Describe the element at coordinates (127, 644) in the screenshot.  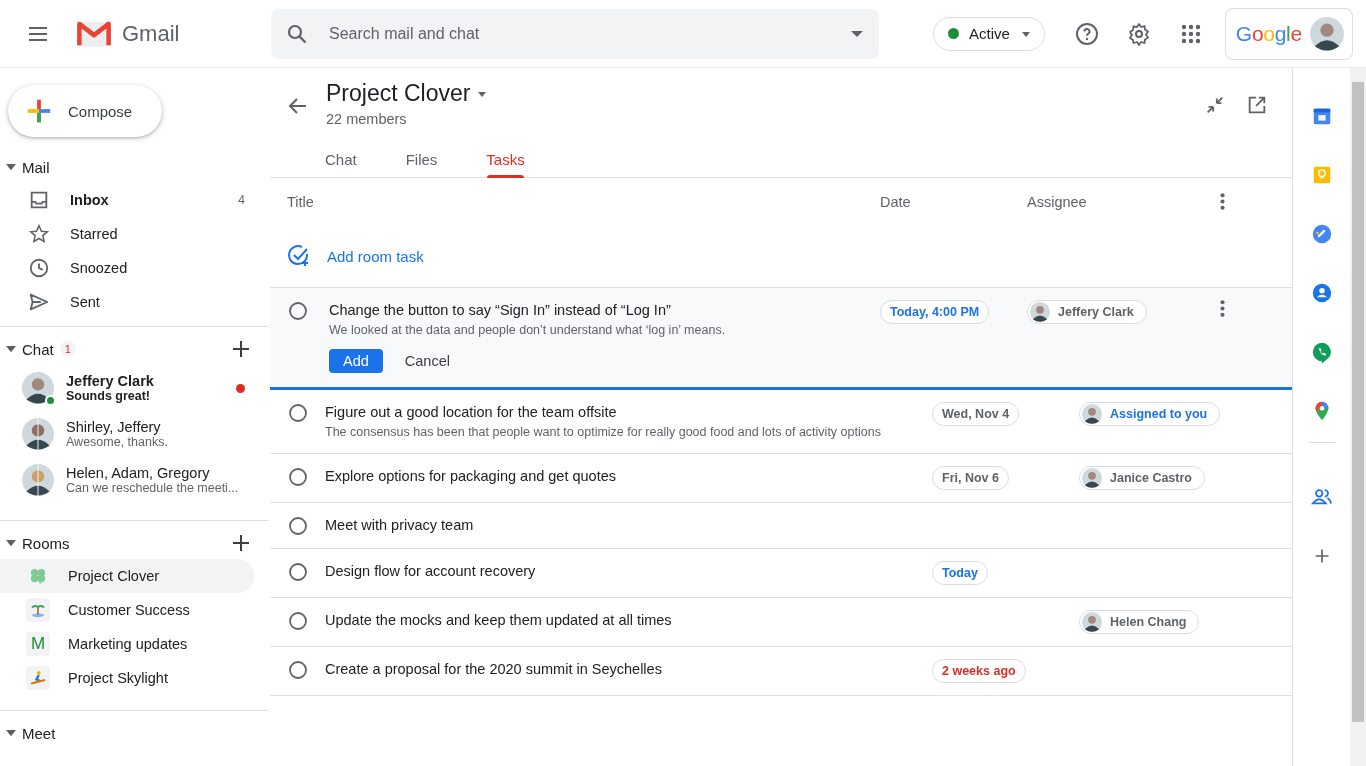
I see `room-item: M Marketing updates` at that location.